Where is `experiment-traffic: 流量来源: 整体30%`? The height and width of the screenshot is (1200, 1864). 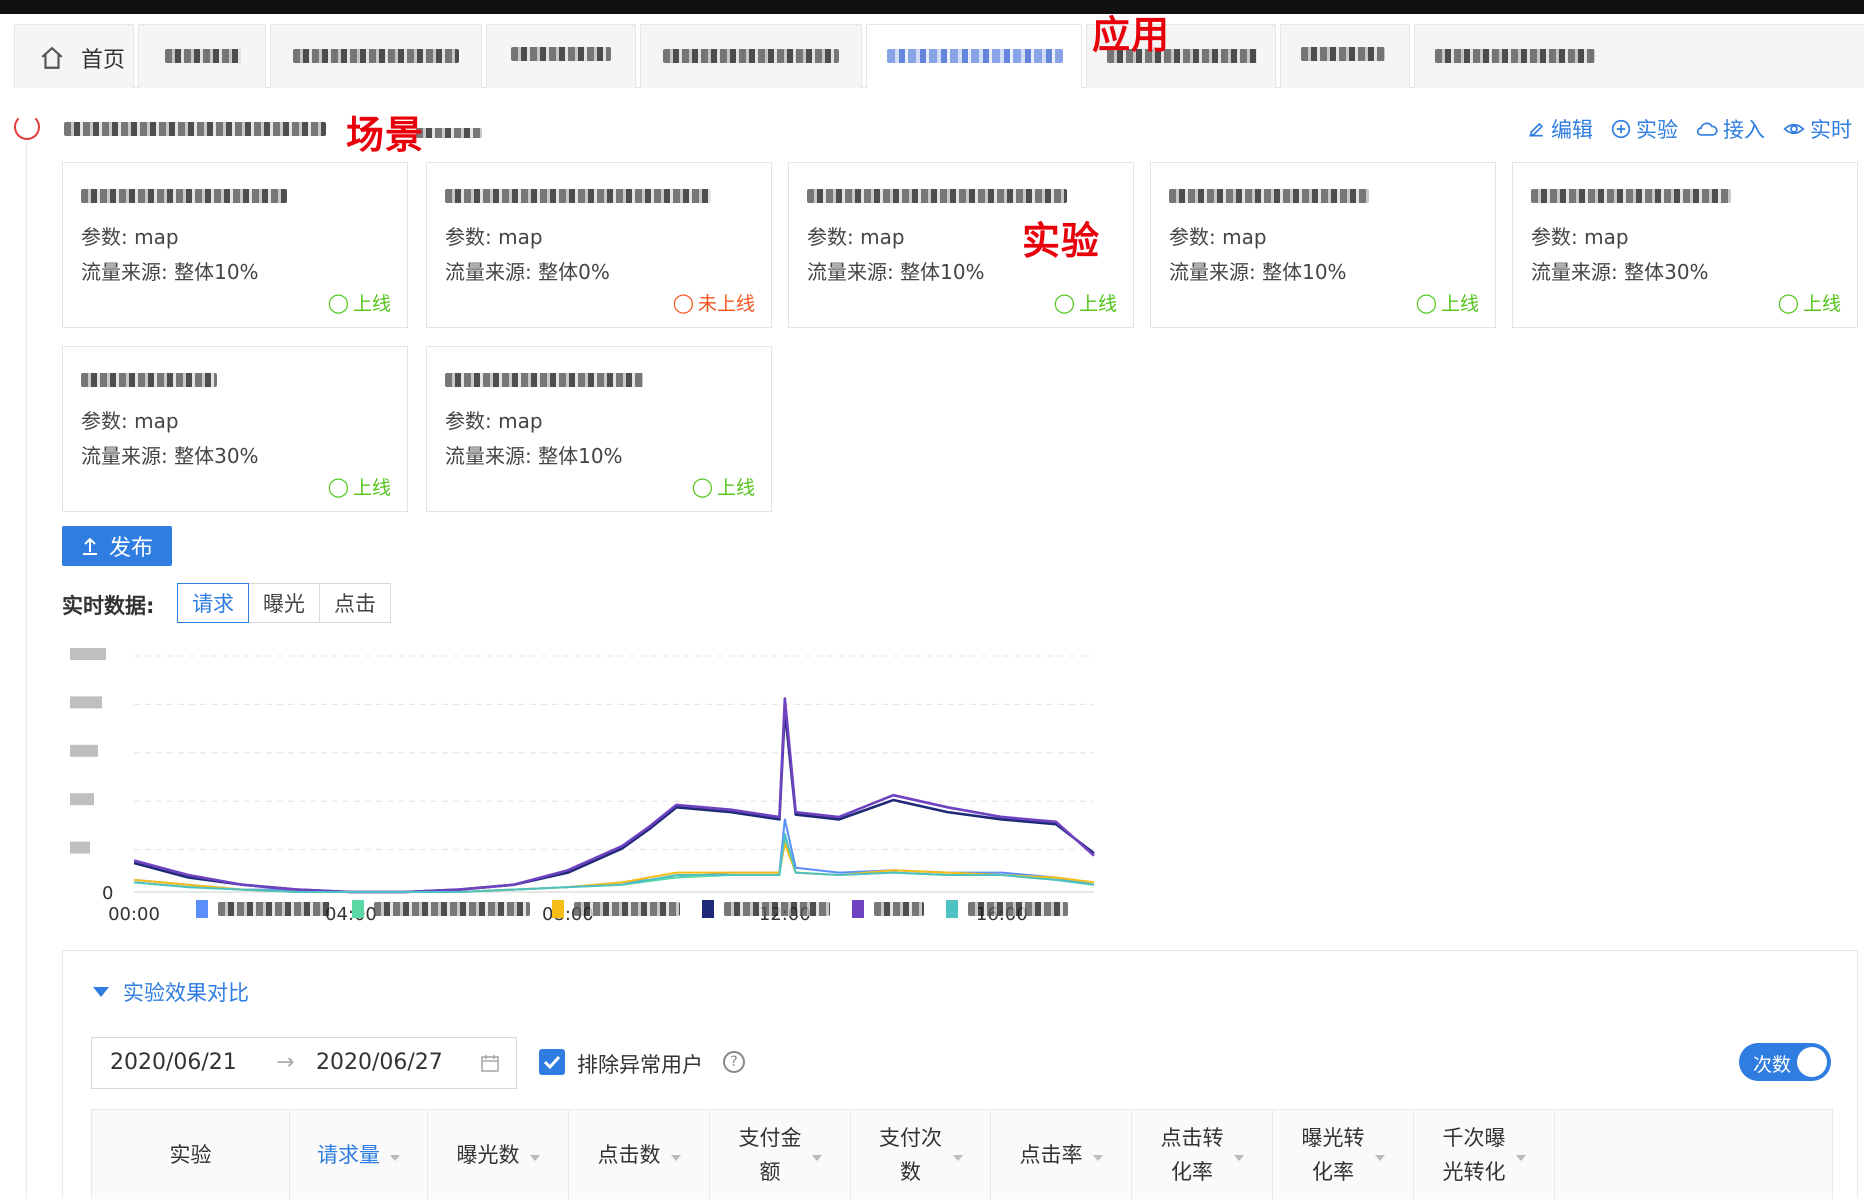
experiment-traffic: 流量来源: 整体30% is located at coordinates (1620, 272).